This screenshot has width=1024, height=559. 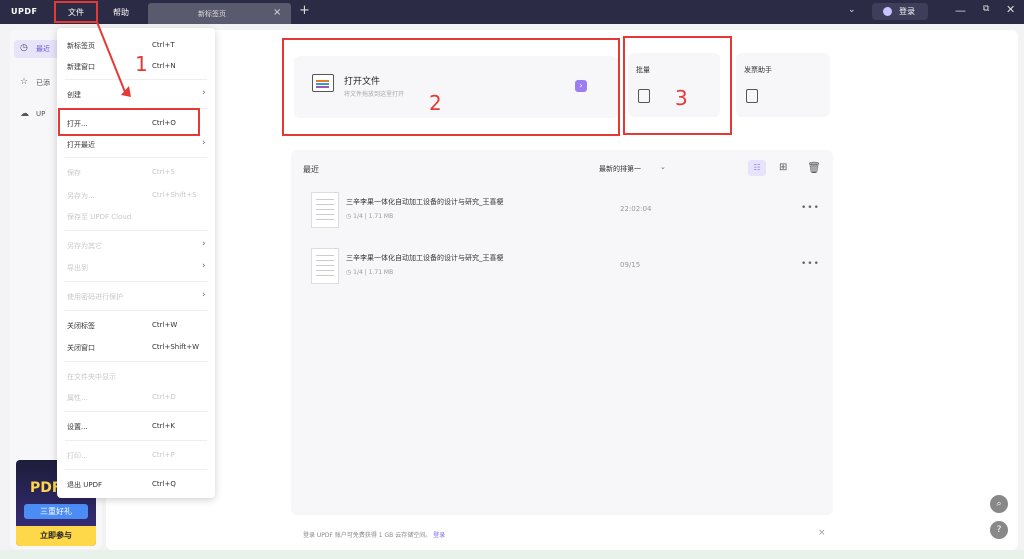 I want to click on annotation-box-open, so click(x=129, y=122).